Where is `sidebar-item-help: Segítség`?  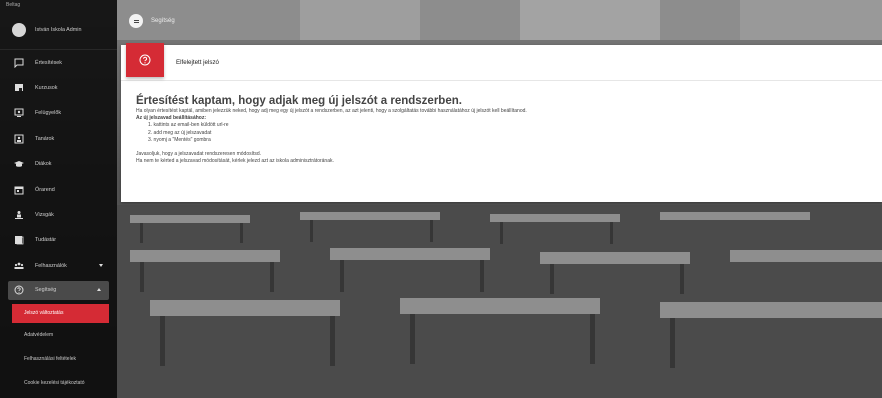
sidebar-item-help: Segítség is located at coordinates (58, 290).